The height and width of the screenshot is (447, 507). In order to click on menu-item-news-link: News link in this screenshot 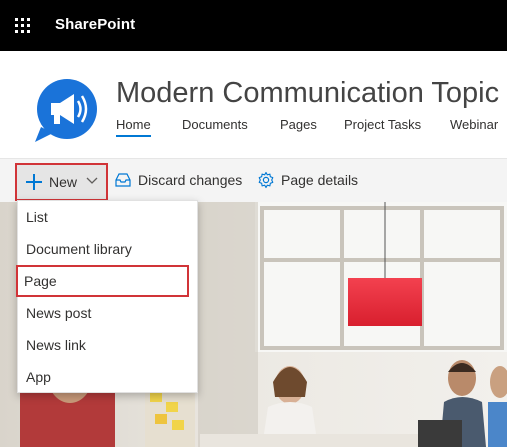, I will do `click(107, 345)`.